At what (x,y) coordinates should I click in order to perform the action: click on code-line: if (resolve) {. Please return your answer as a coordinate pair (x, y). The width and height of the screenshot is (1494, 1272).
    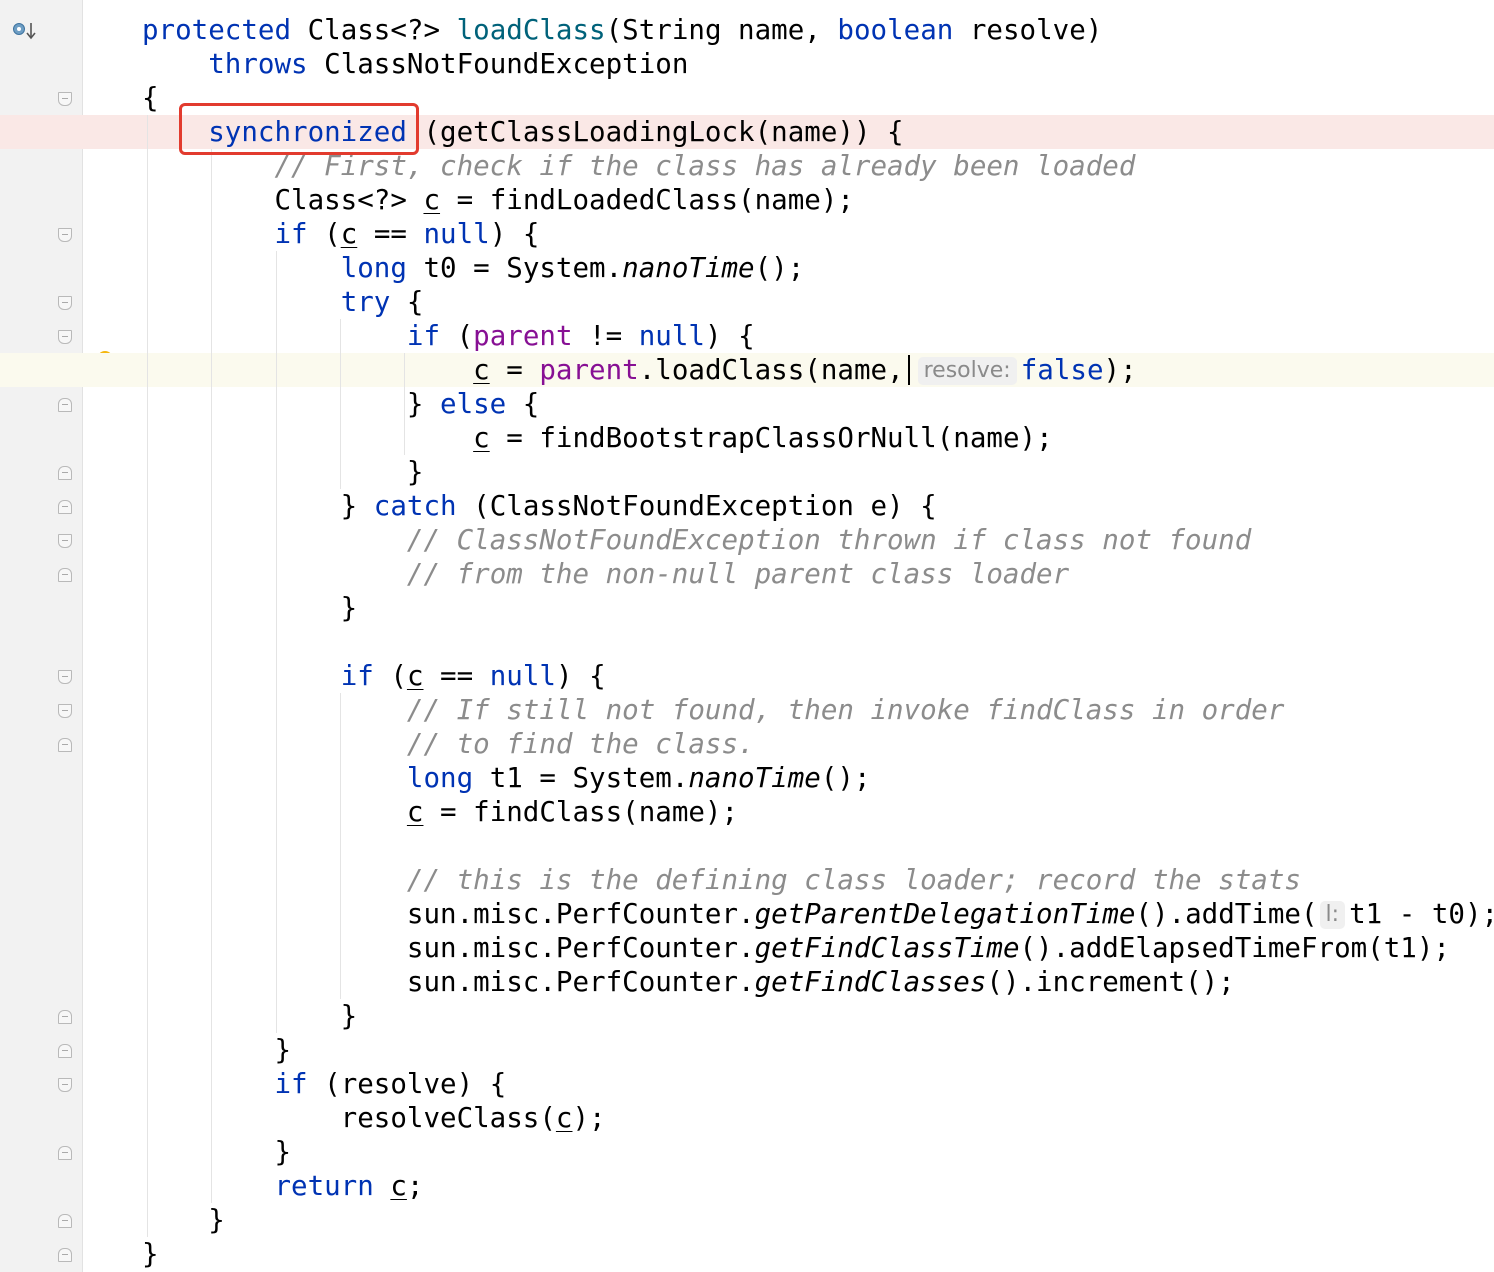
    Looking at the image, I should click on (747, 1084).